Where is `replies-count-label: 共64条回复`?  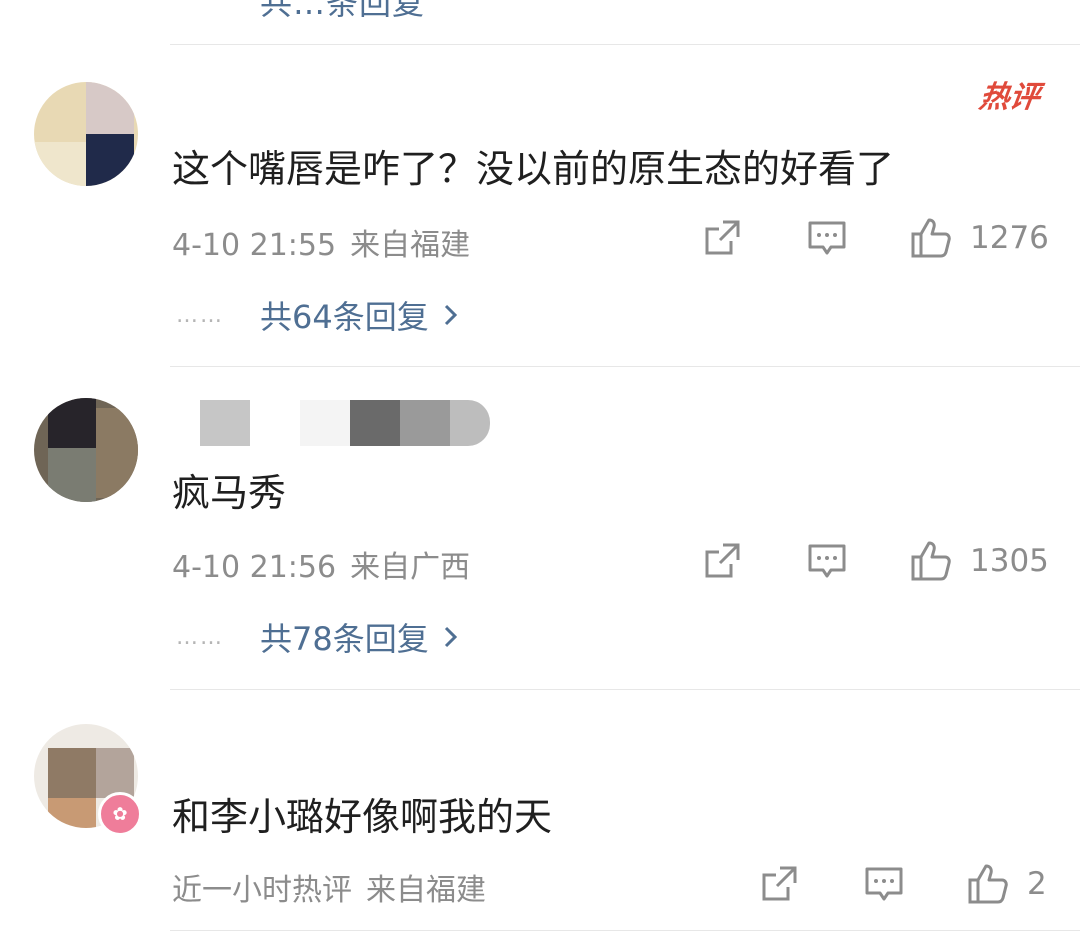 replies-count-label: 共64条回复 is located at coordinates (344, 317).